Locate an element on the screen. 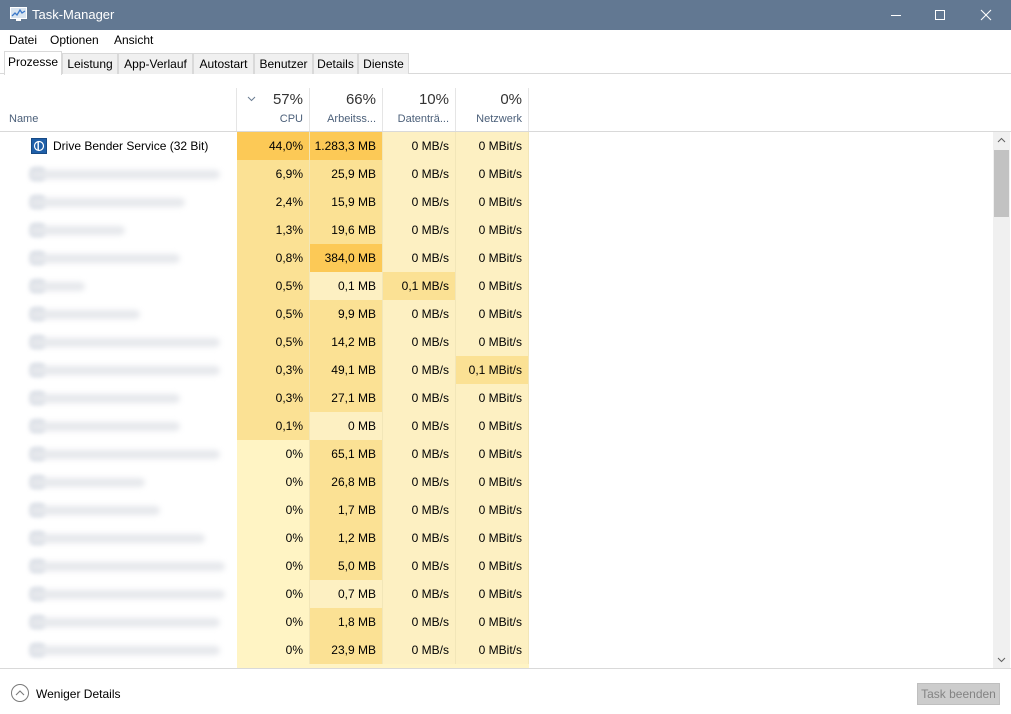 This screenshot has width=1011, height=714. mem-cell: 0,1 MB is located at coordinates (346, 286).